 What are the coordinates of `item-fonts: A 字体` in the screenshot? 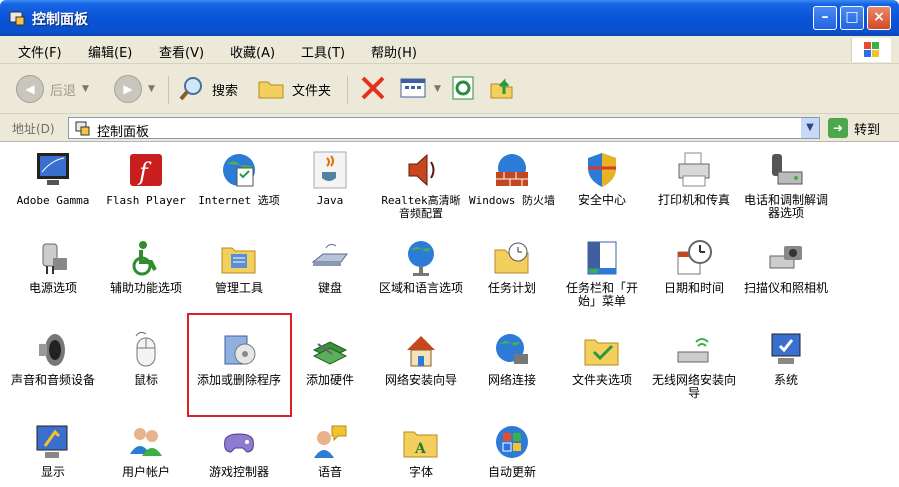 It's located at (421, 450).